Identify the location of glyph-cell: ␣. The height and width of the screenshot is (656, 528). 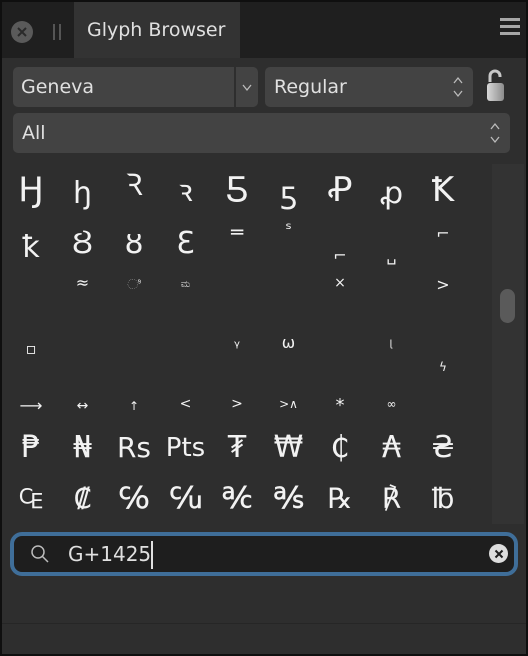
(392, 242).